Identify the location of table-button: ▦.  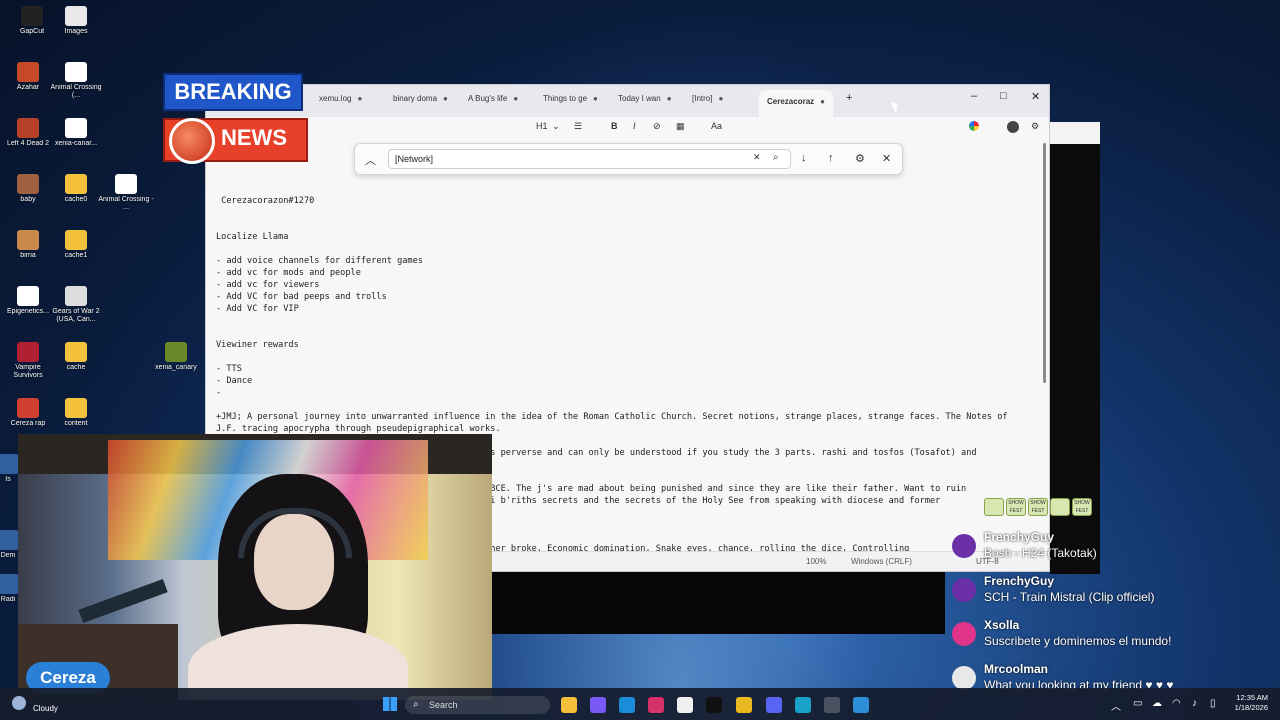
(680, 126).